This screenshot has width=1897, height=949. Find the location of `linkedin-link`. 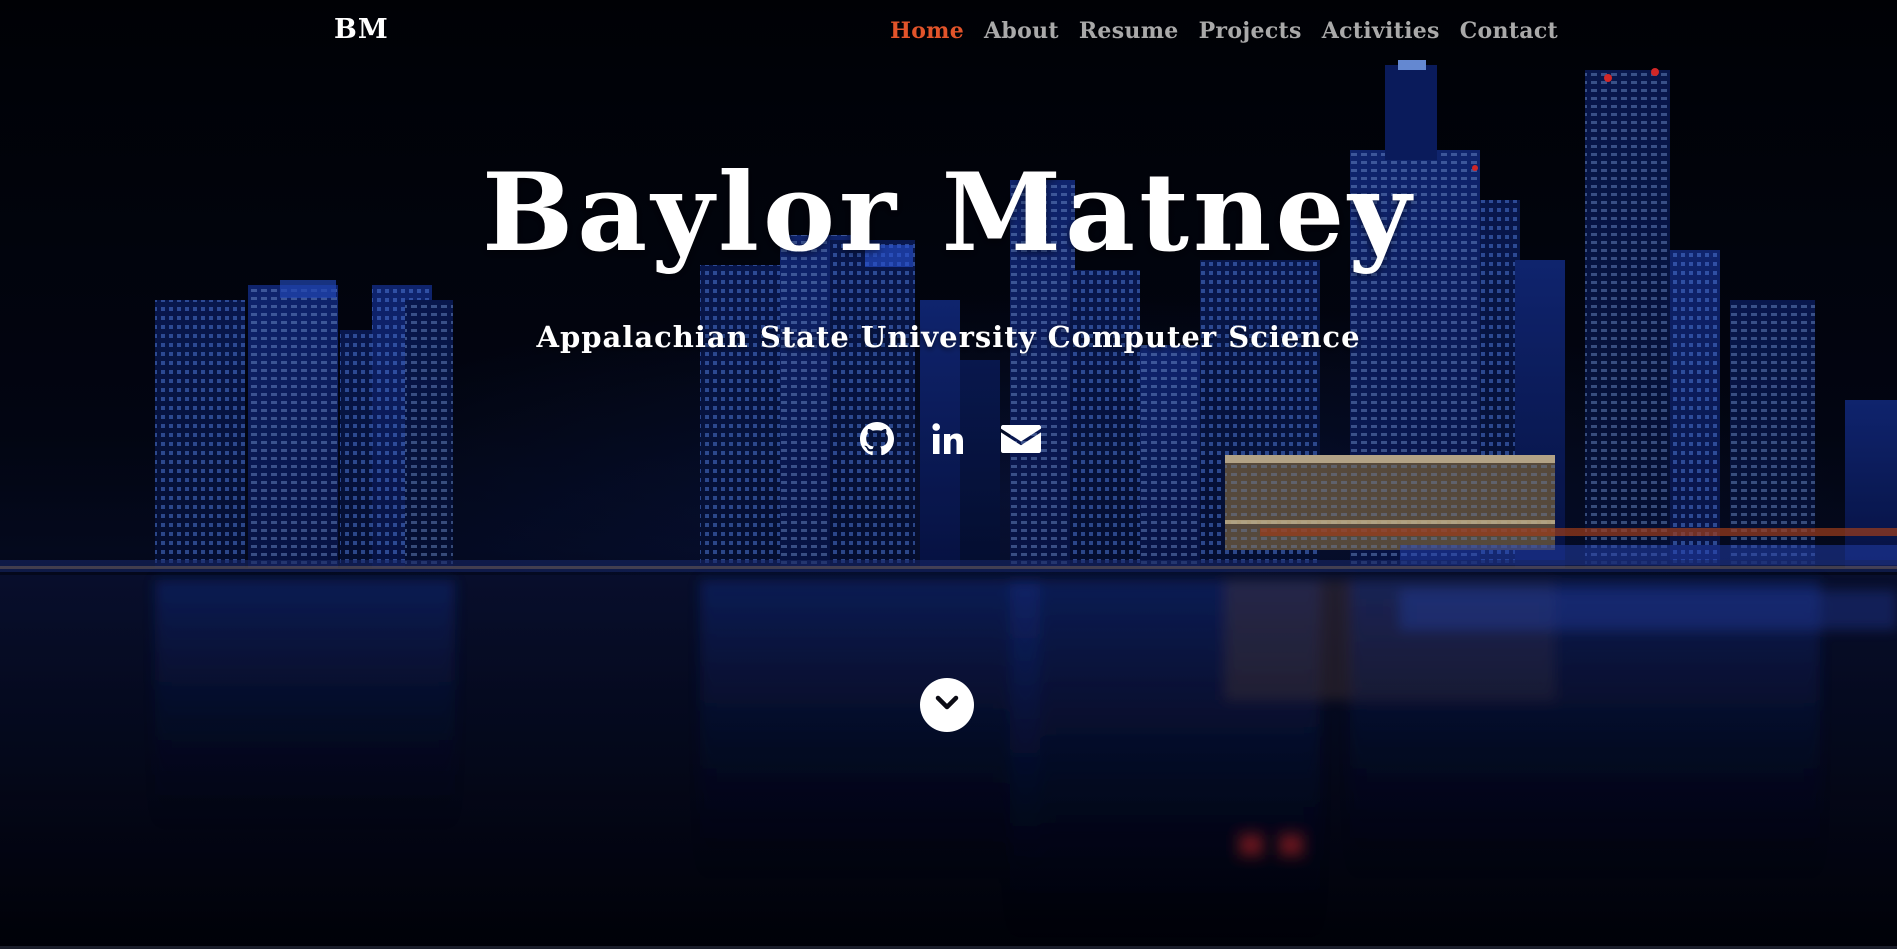

linkedin-link is located at coordinates (949, 441).